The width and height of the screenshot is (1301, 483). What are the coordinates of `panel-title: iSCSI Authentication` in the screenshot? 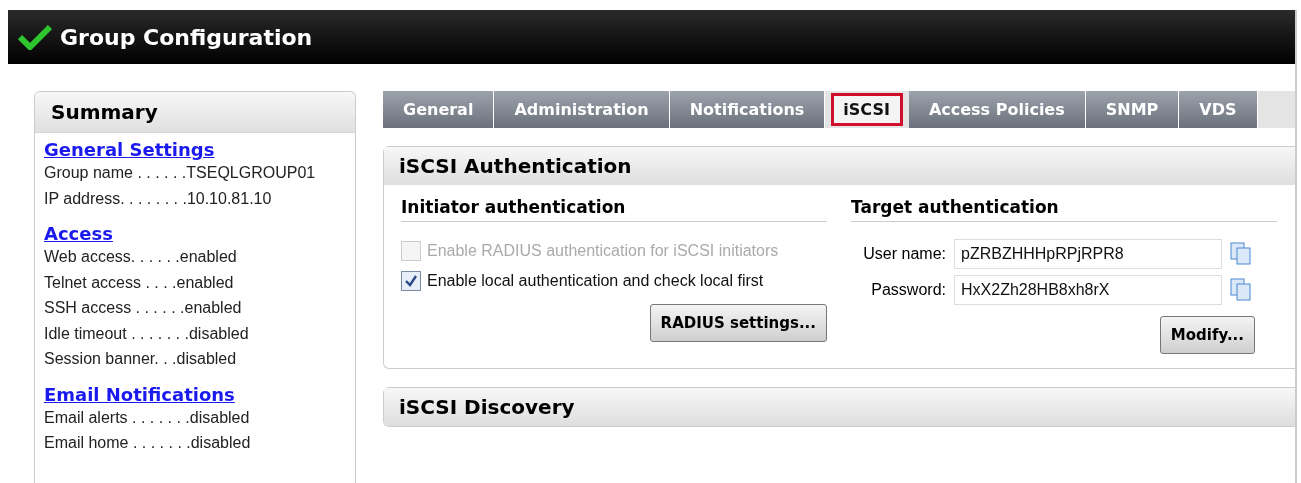 It's located at (839, 166).